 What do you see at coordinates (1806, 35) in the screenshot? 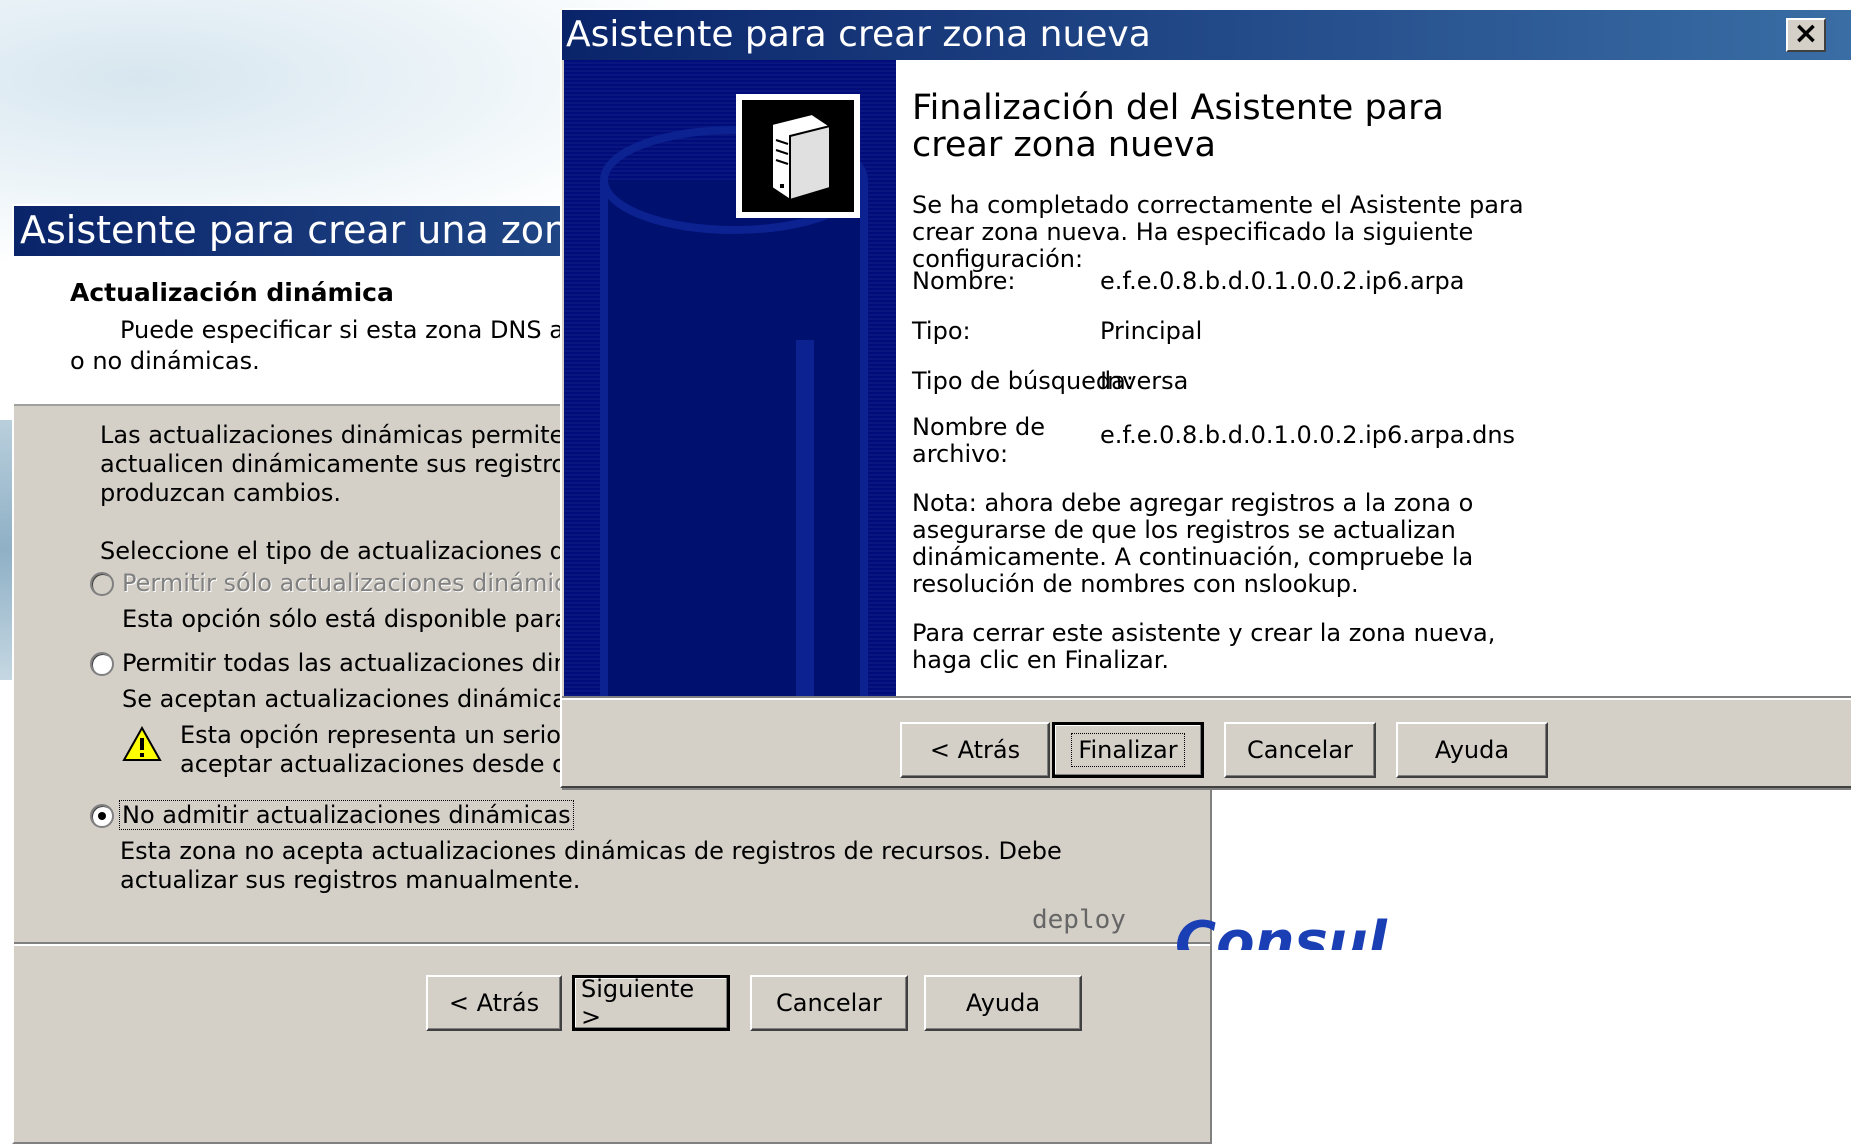
I see `close-icon: ×` at bounding box center [1806, 35].